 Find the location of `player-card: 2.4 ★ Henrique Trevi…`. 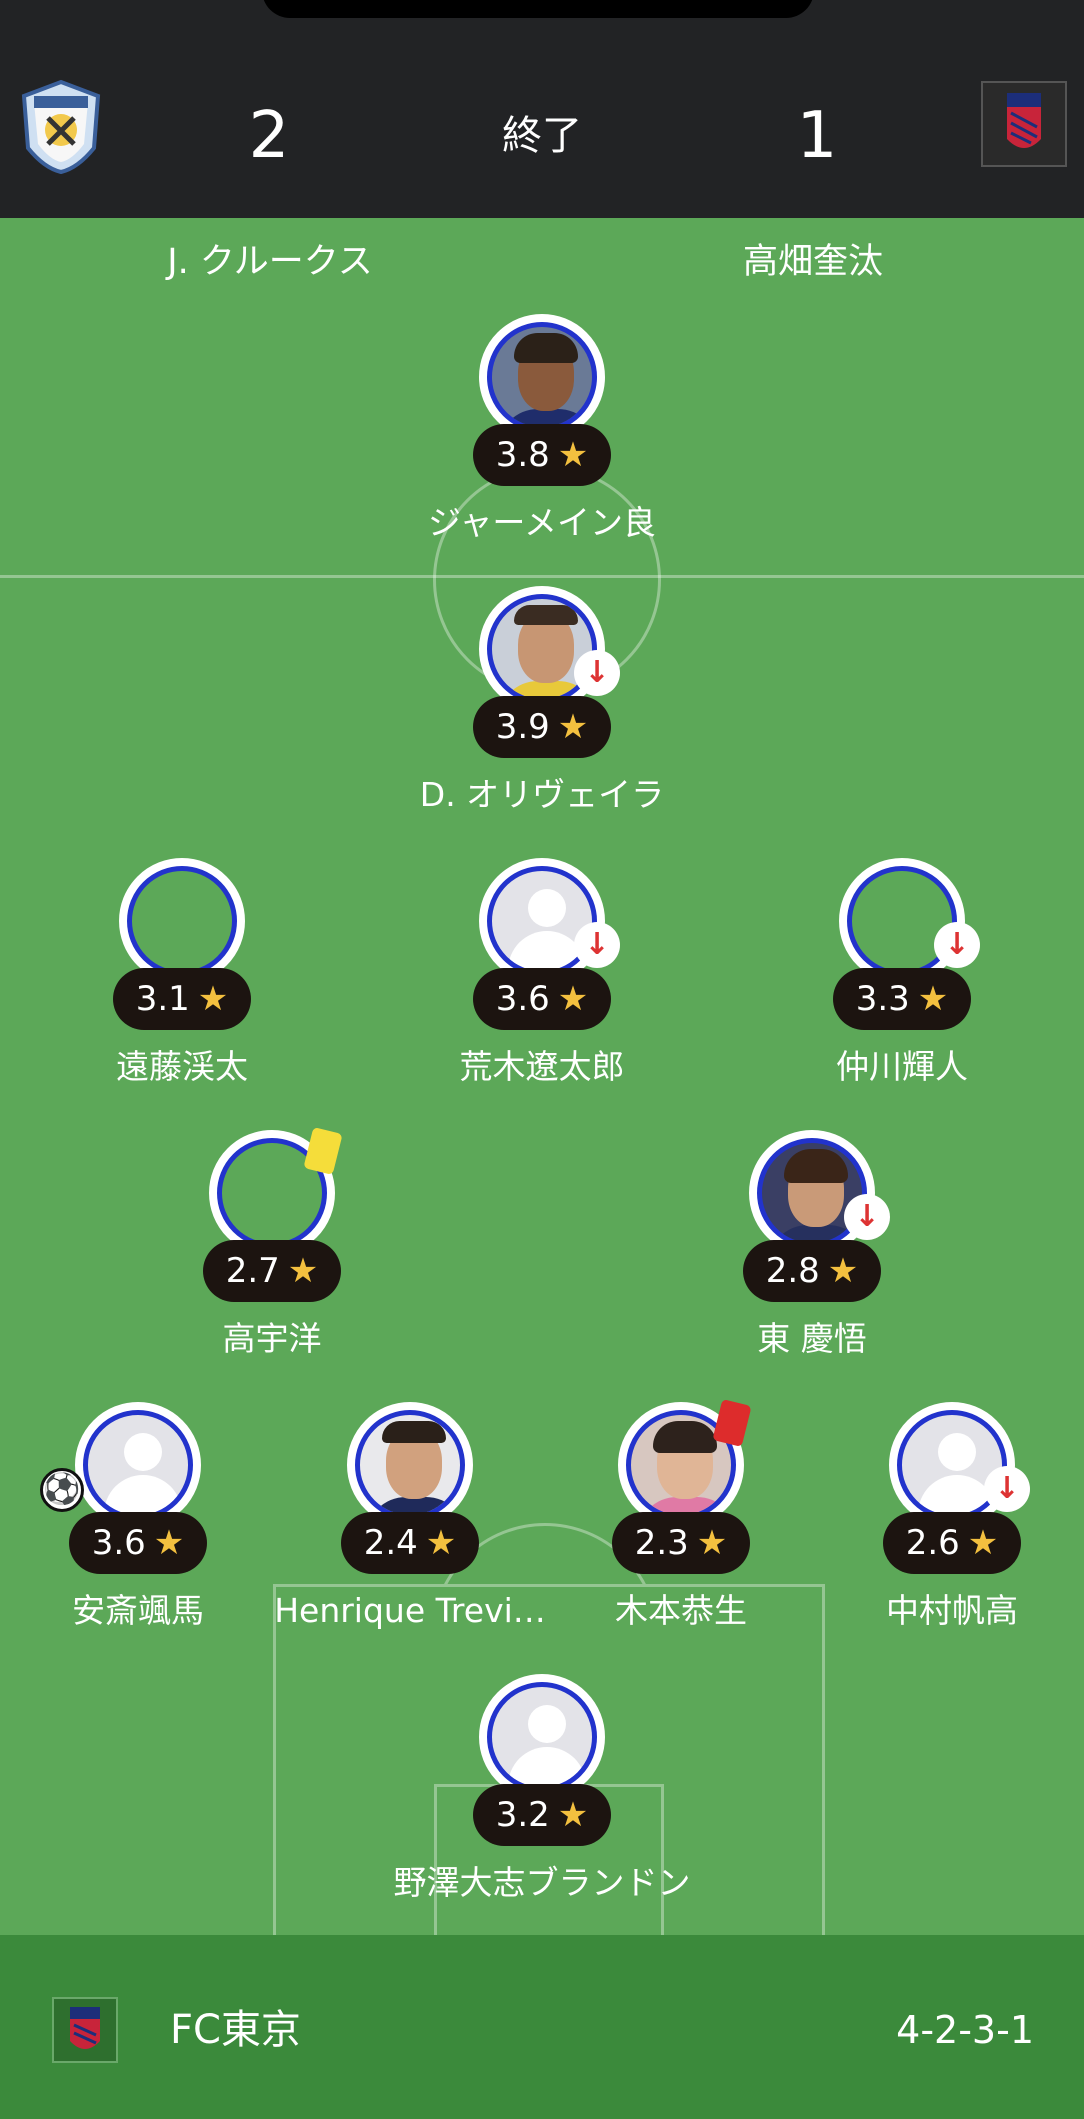

player-card: 2.4 ★ Henrique Trevi… is located at coordinates (410, 1527).